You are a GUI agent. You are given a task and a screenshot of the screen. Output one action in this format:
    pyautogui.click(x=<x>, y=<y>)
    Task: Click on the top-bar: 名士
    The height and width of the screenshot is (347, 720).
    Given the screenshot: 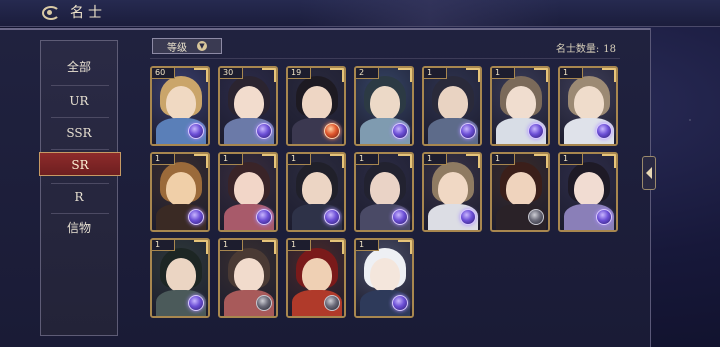 What is the action you would take?
    pyautogui.click(x=360, y=13)
    